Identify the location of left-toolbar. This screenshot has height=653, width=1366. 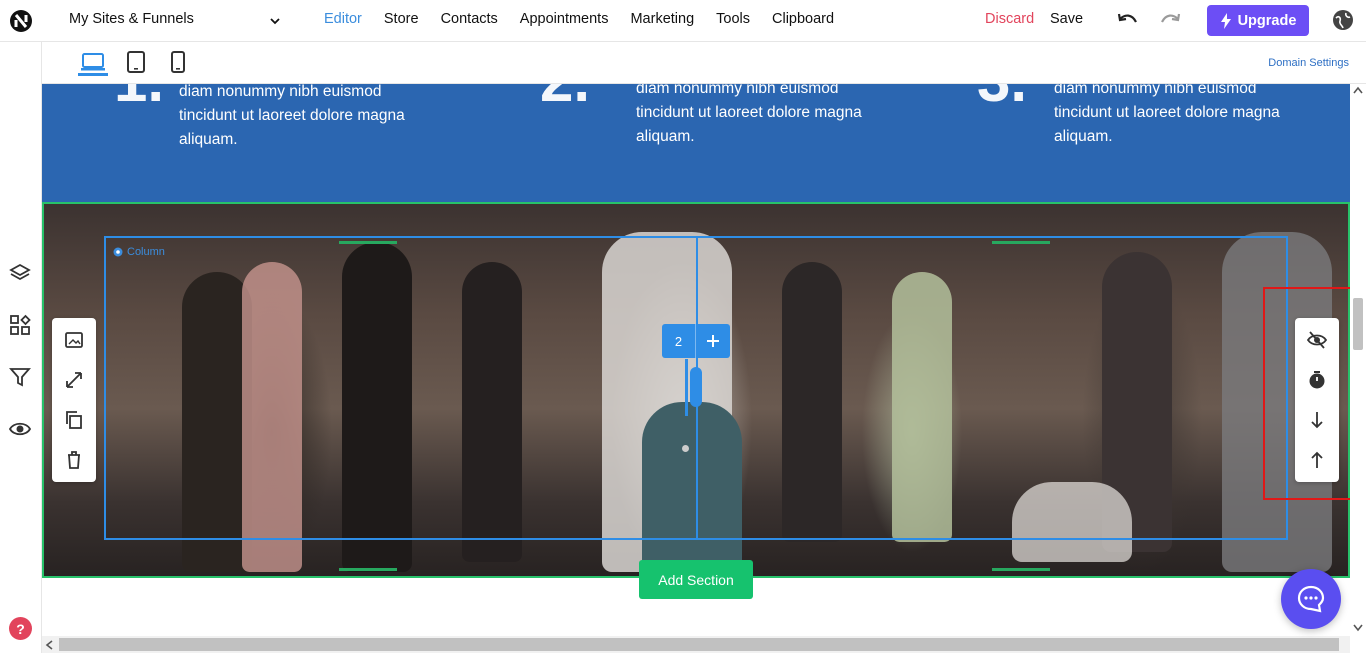
(21, 347).